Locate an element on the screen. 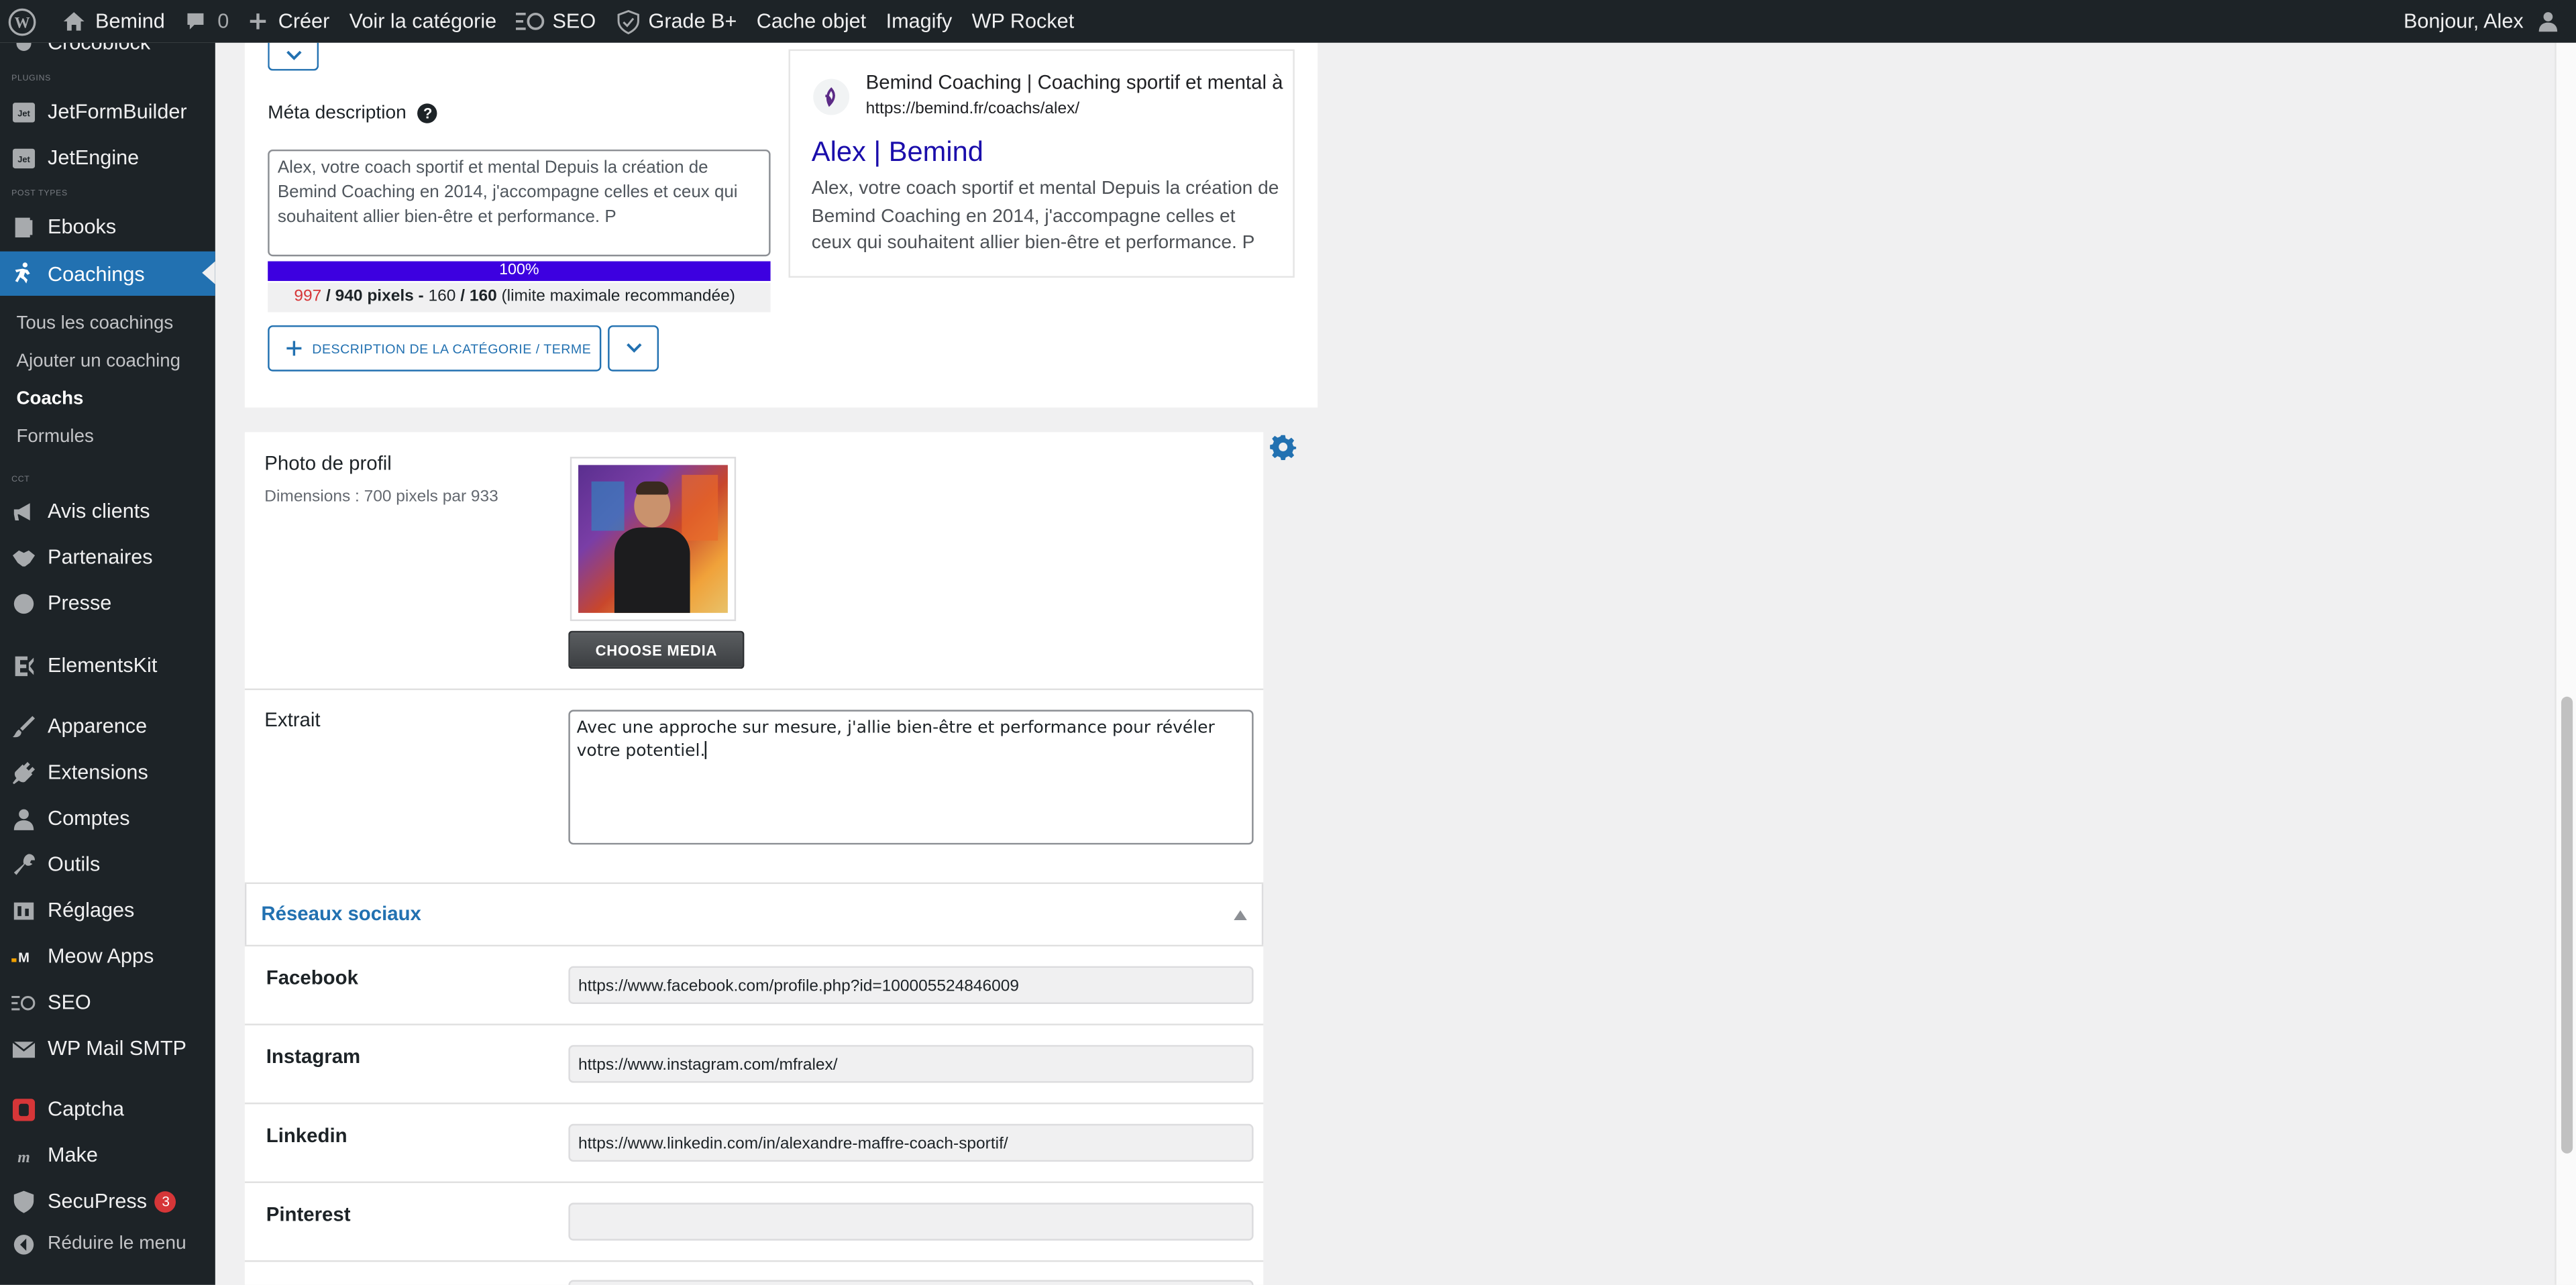 The height and width of the screenshot is (1285, 2576). page-scrollbar is located at coordinates (2565, 663).